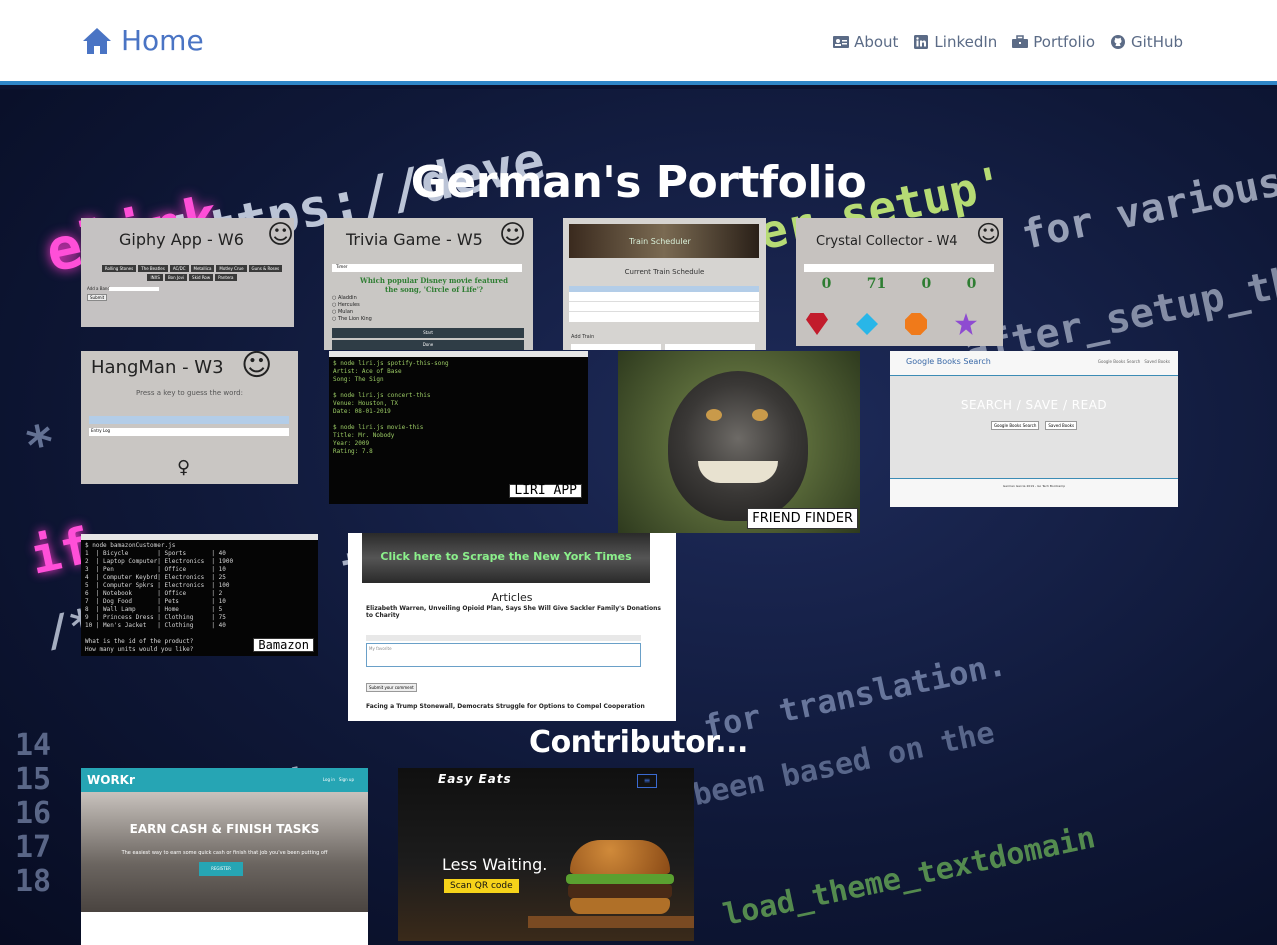 The image size is (1277, 945). What do you see at coordinates (428, 345) in the screenshot?
I see `trivia-done-button: Done` at bounding box center [428, 345].